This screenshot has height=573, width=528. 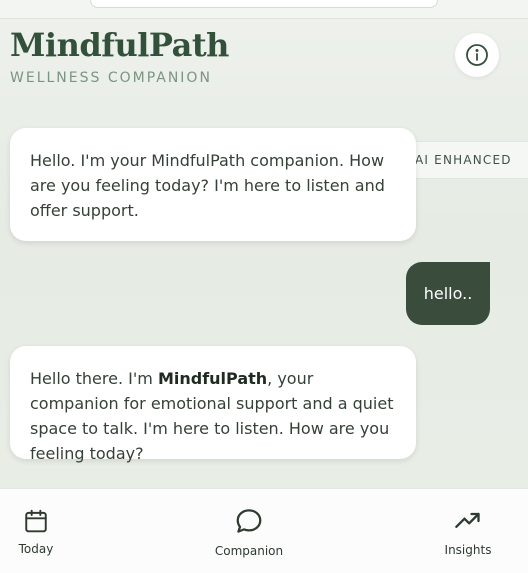 What do you see at coordinates (468, 531) in the screenshot?
I see `nav-insights: Insights` at bounding box center [468, 531].